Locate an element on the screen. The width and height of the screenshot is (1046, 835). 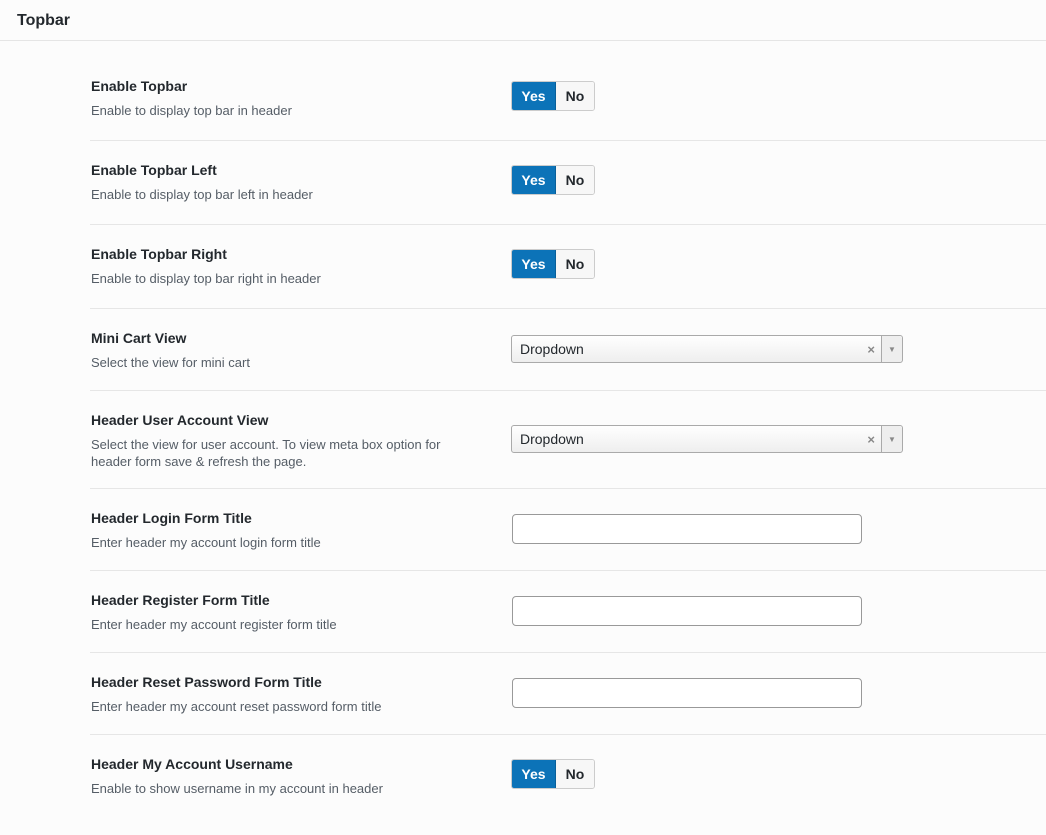
enable-topbar-toggle: Yes No is located at coordinates (553, 96).